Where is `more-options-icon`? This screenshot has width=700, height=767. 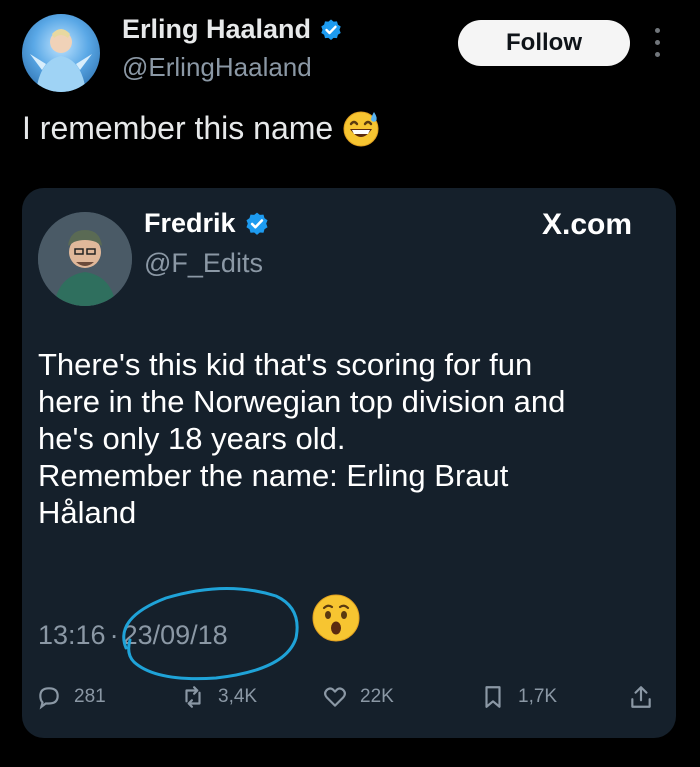 more-options-icon is located at coordinates (658, 43).